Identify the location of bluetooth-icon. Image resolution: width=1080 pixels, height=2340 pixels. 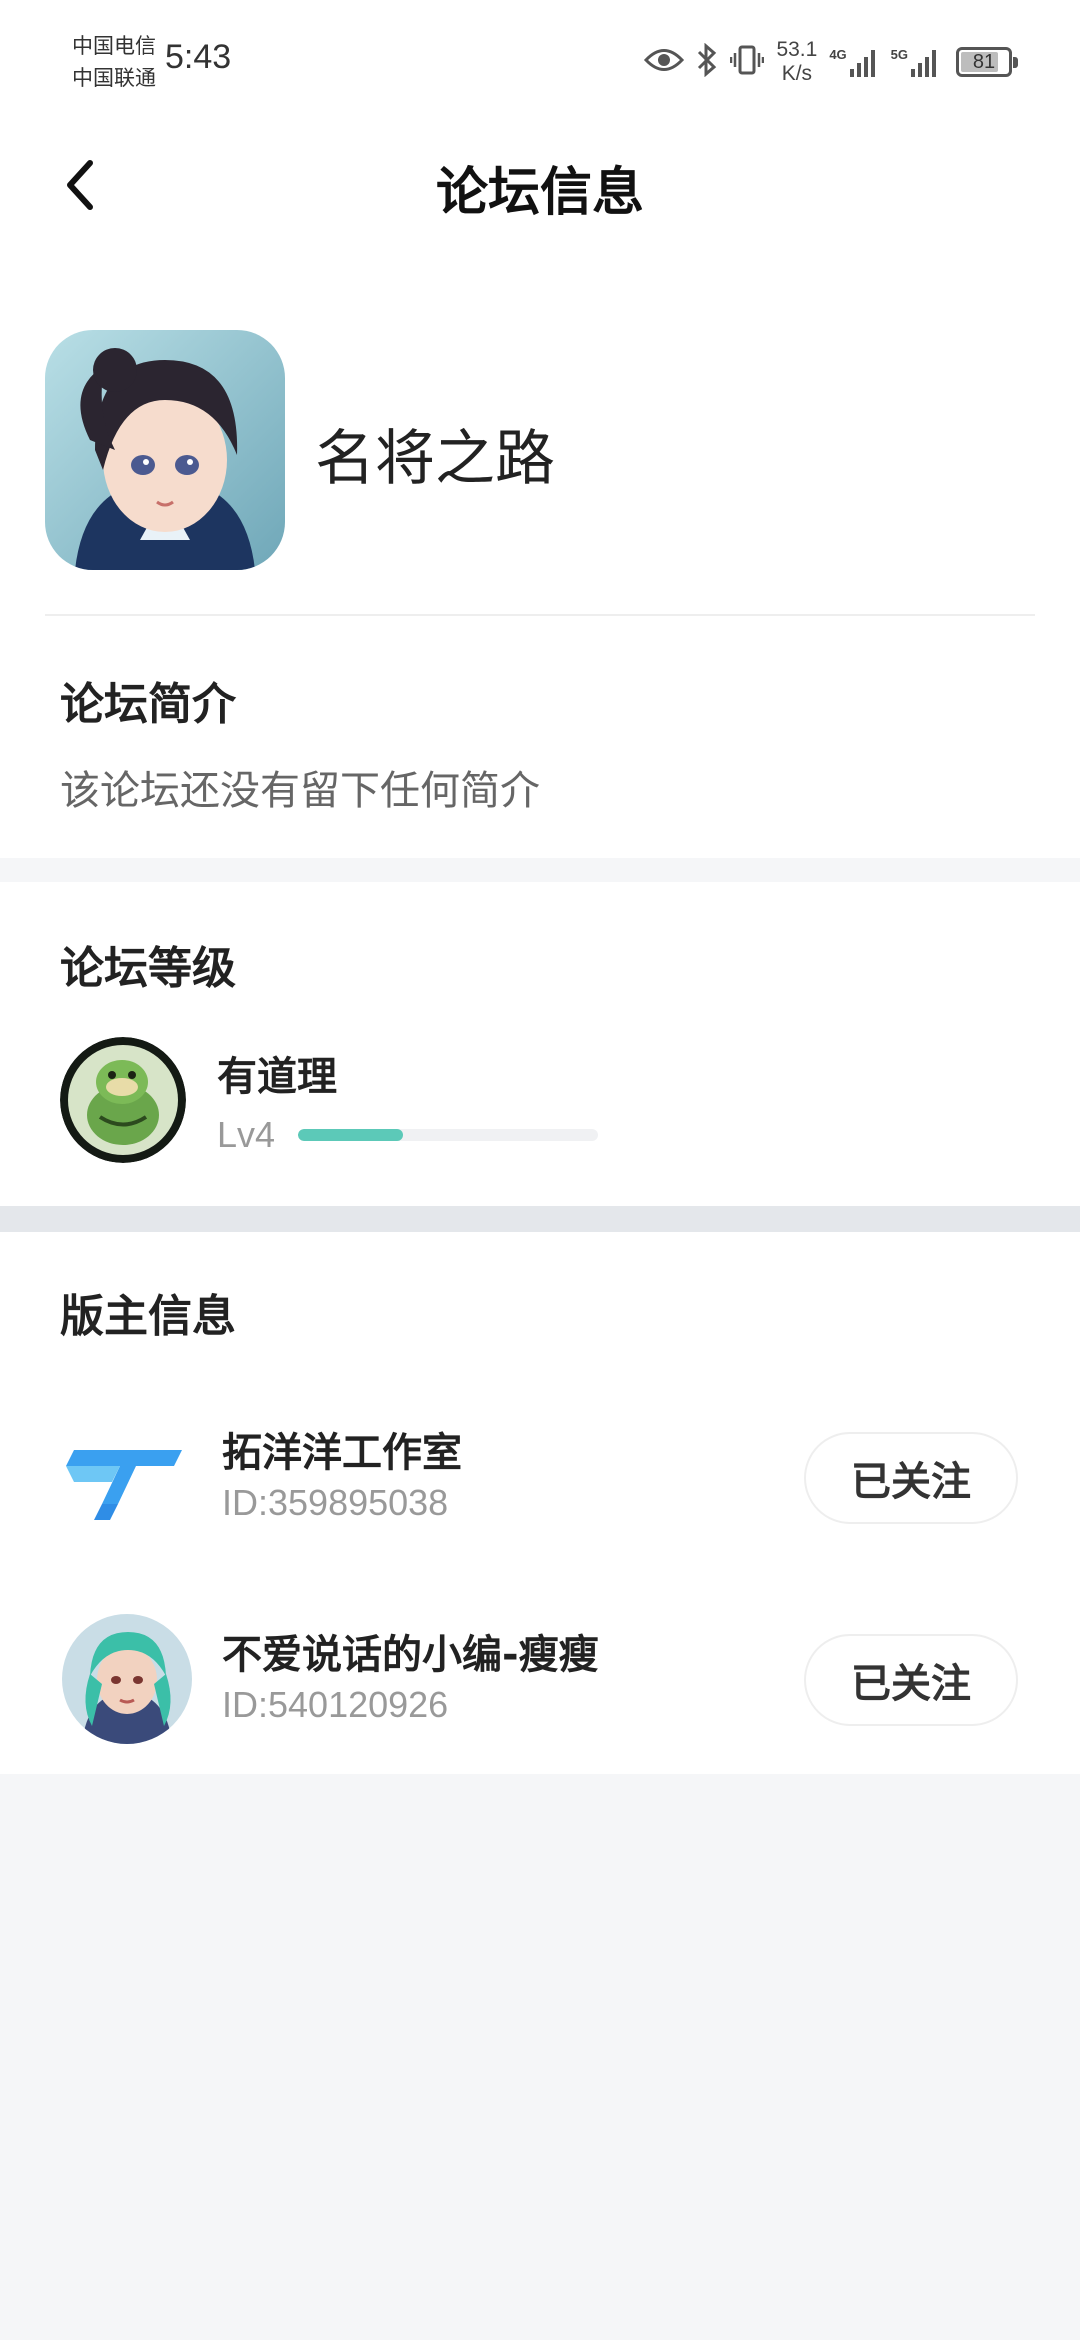
(707, 61).